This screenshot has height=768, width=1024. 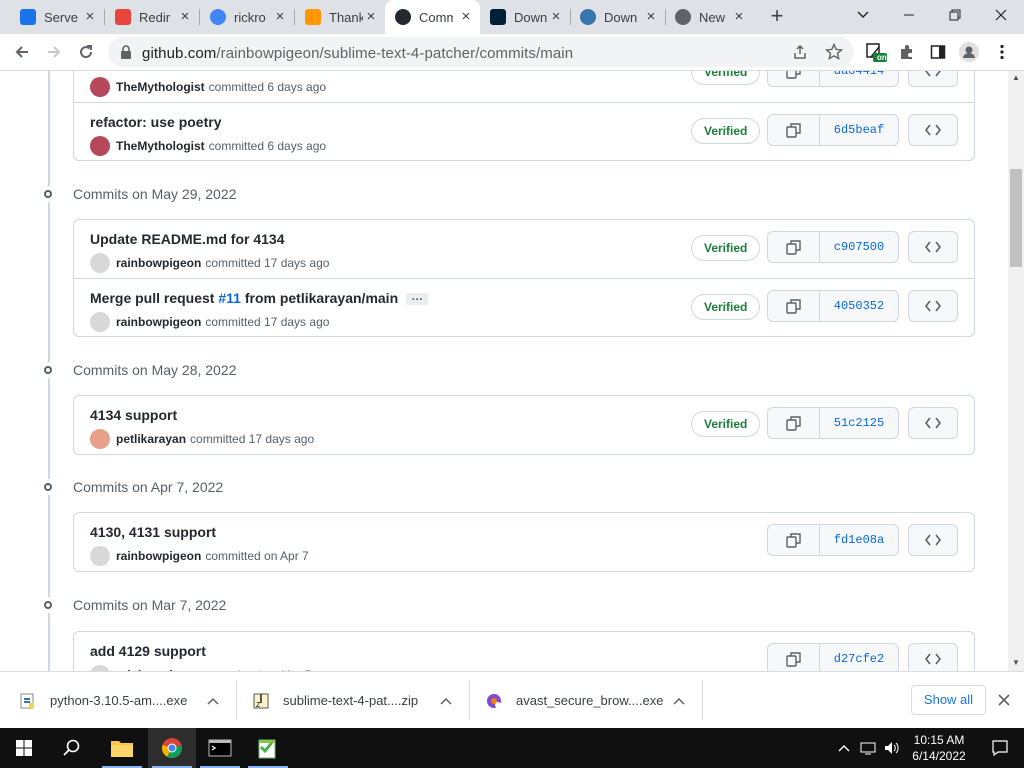 I want to click on commit-message-text: Update README.md for 4134, so click(x=187, y=239).